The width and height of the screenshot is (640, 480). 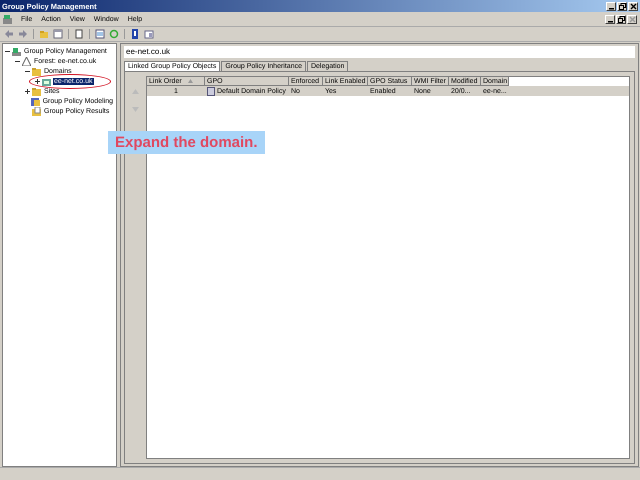 I want to click on panel-heading: ee-net.co.uk, so click(x=379, y=52).